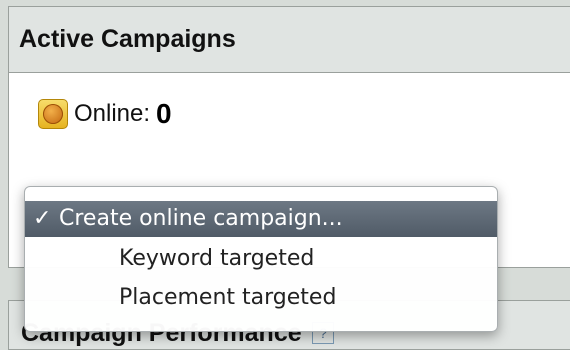 This screenshot has width=570, height=350. Describe the element at coordinates (228, 297) in the screenshot. I see `menu-item-label: Placement targeted` at that location.